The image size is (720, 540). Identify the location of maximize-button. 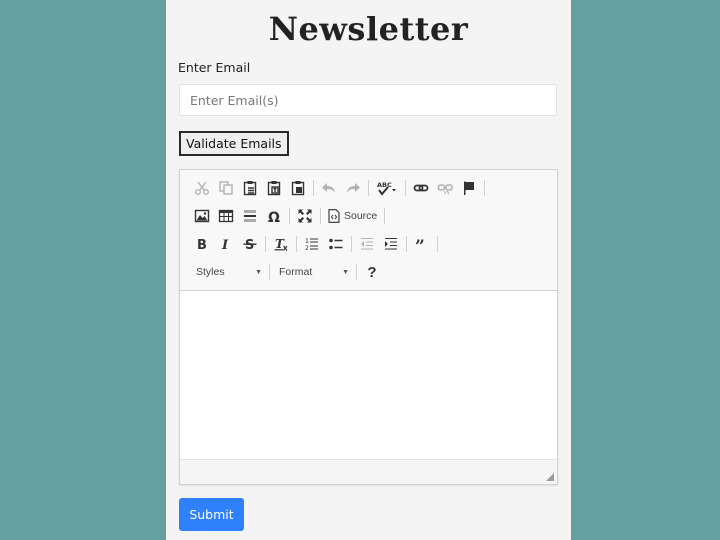
(305, 216).